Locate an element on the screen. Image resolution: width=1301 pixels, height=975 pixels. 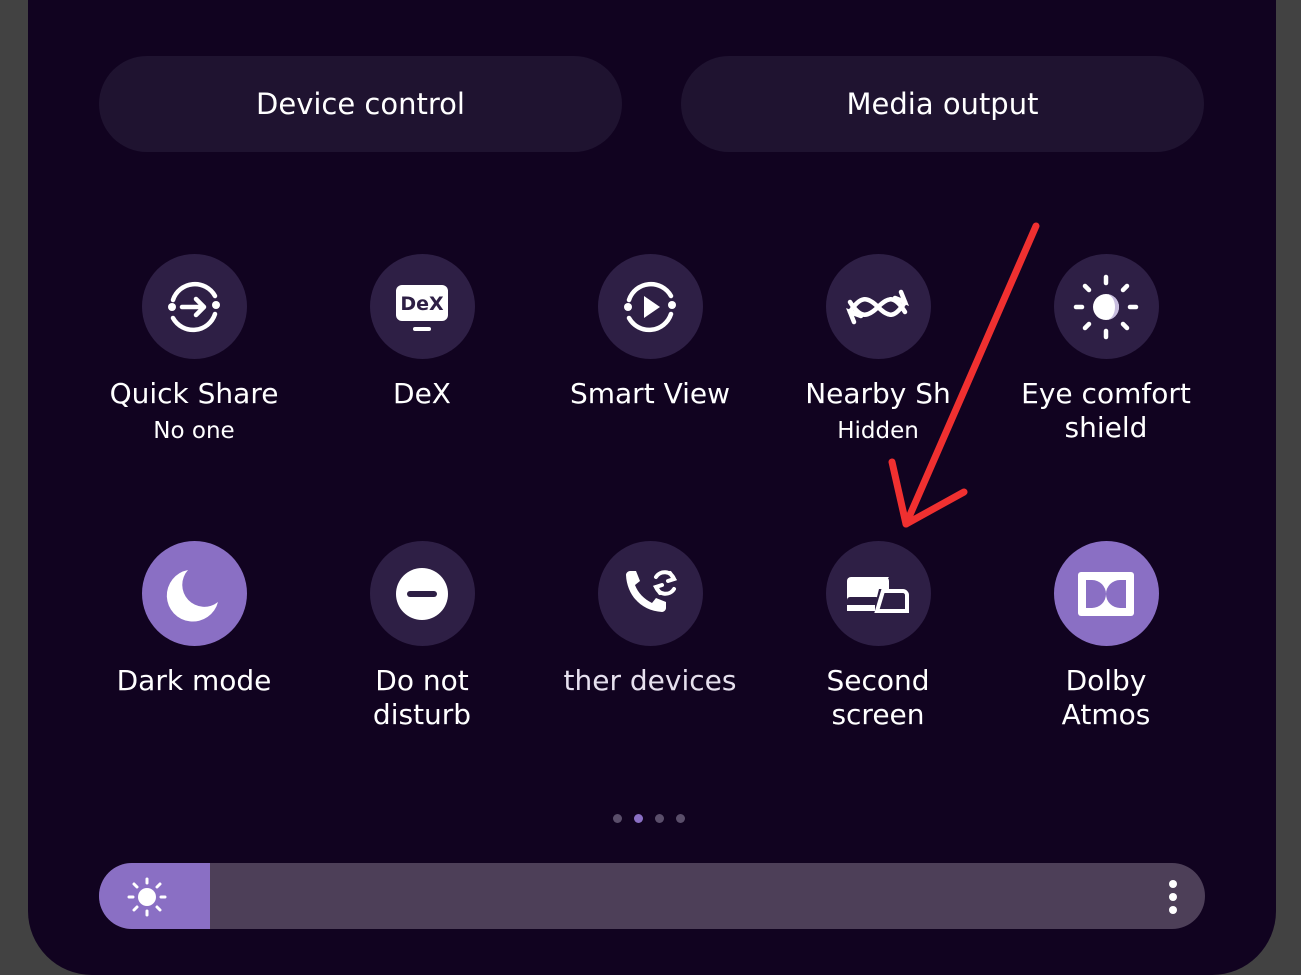
brightness-slider is located at coordinates (652, 896).